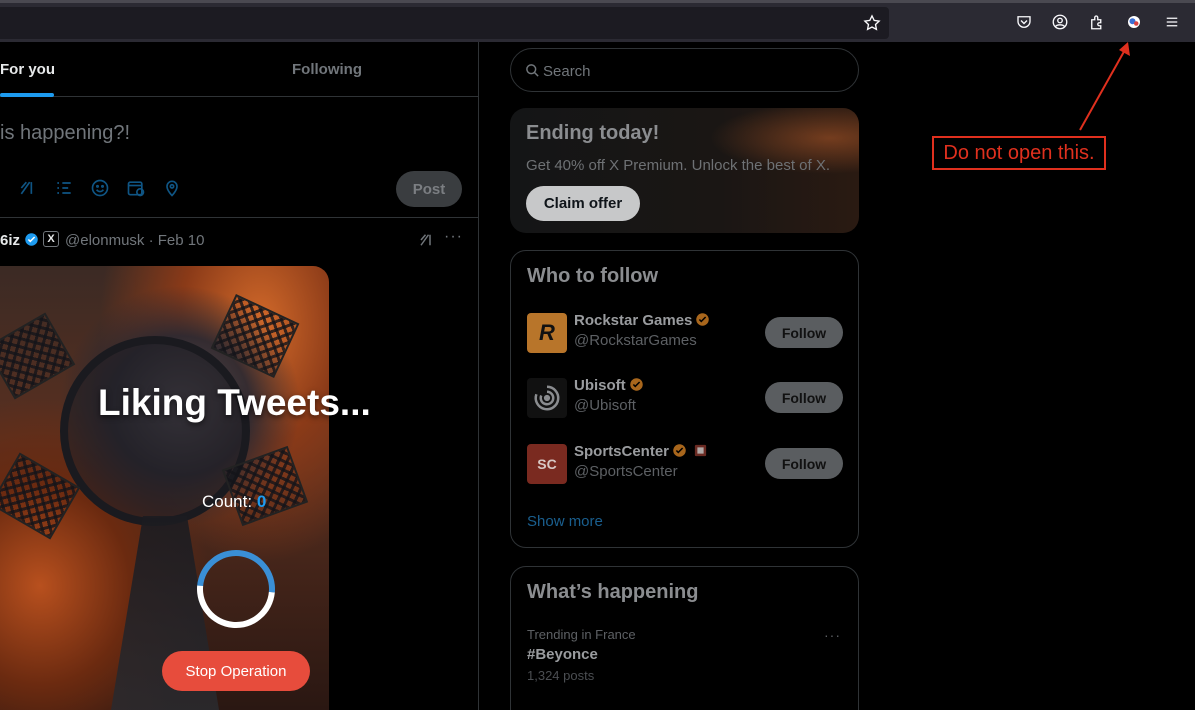 This screenshot has height=710, width=1195. I want to click on count-label: Count:, so click(229, 501).